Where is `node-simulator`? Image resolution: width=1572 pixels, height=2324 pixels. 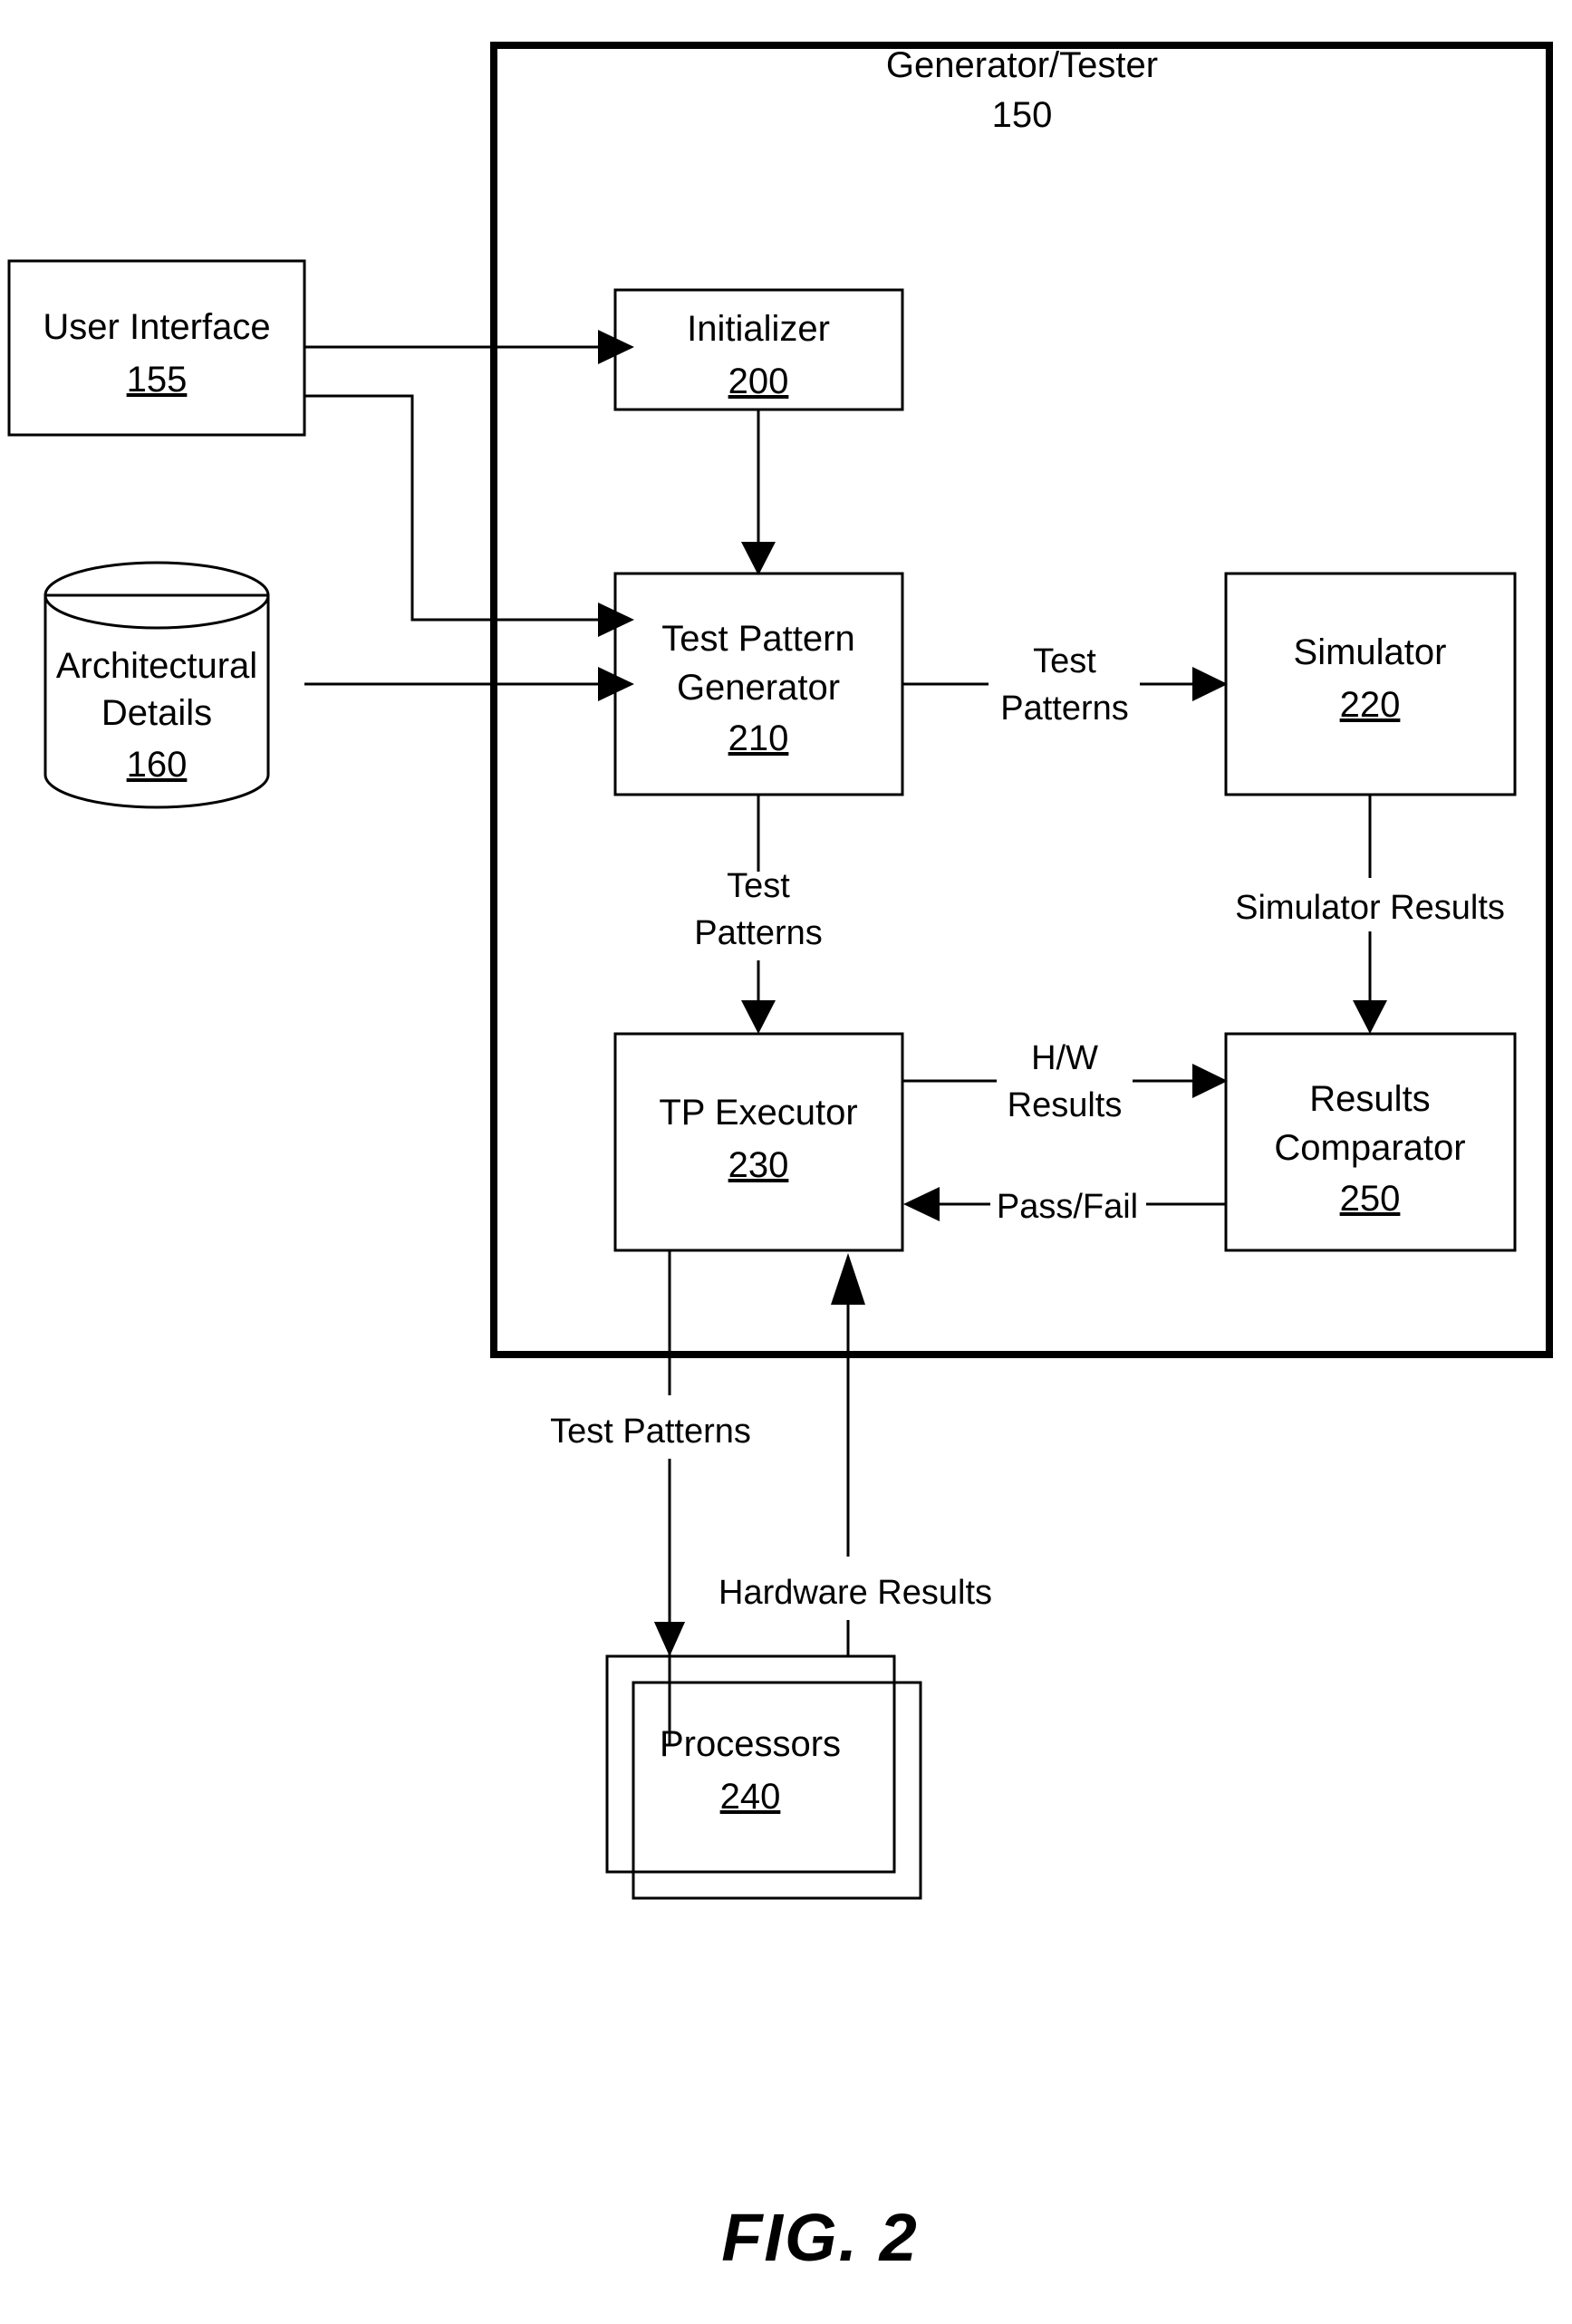
node-simulator is located at coordinates (1371, 684).